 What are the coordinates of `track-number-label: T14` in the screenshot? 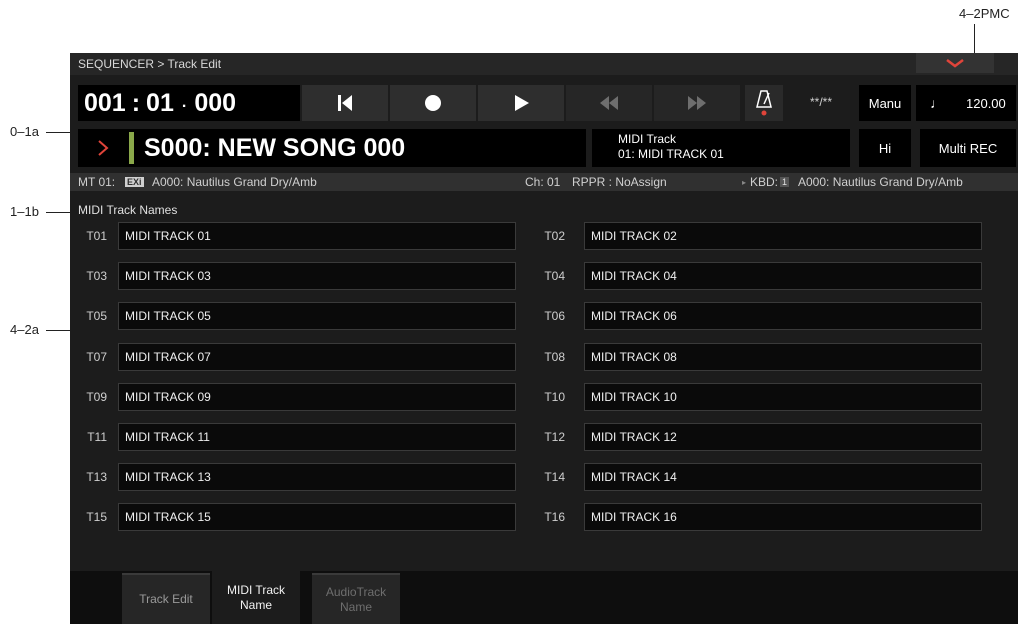 It's located at (554, 477).